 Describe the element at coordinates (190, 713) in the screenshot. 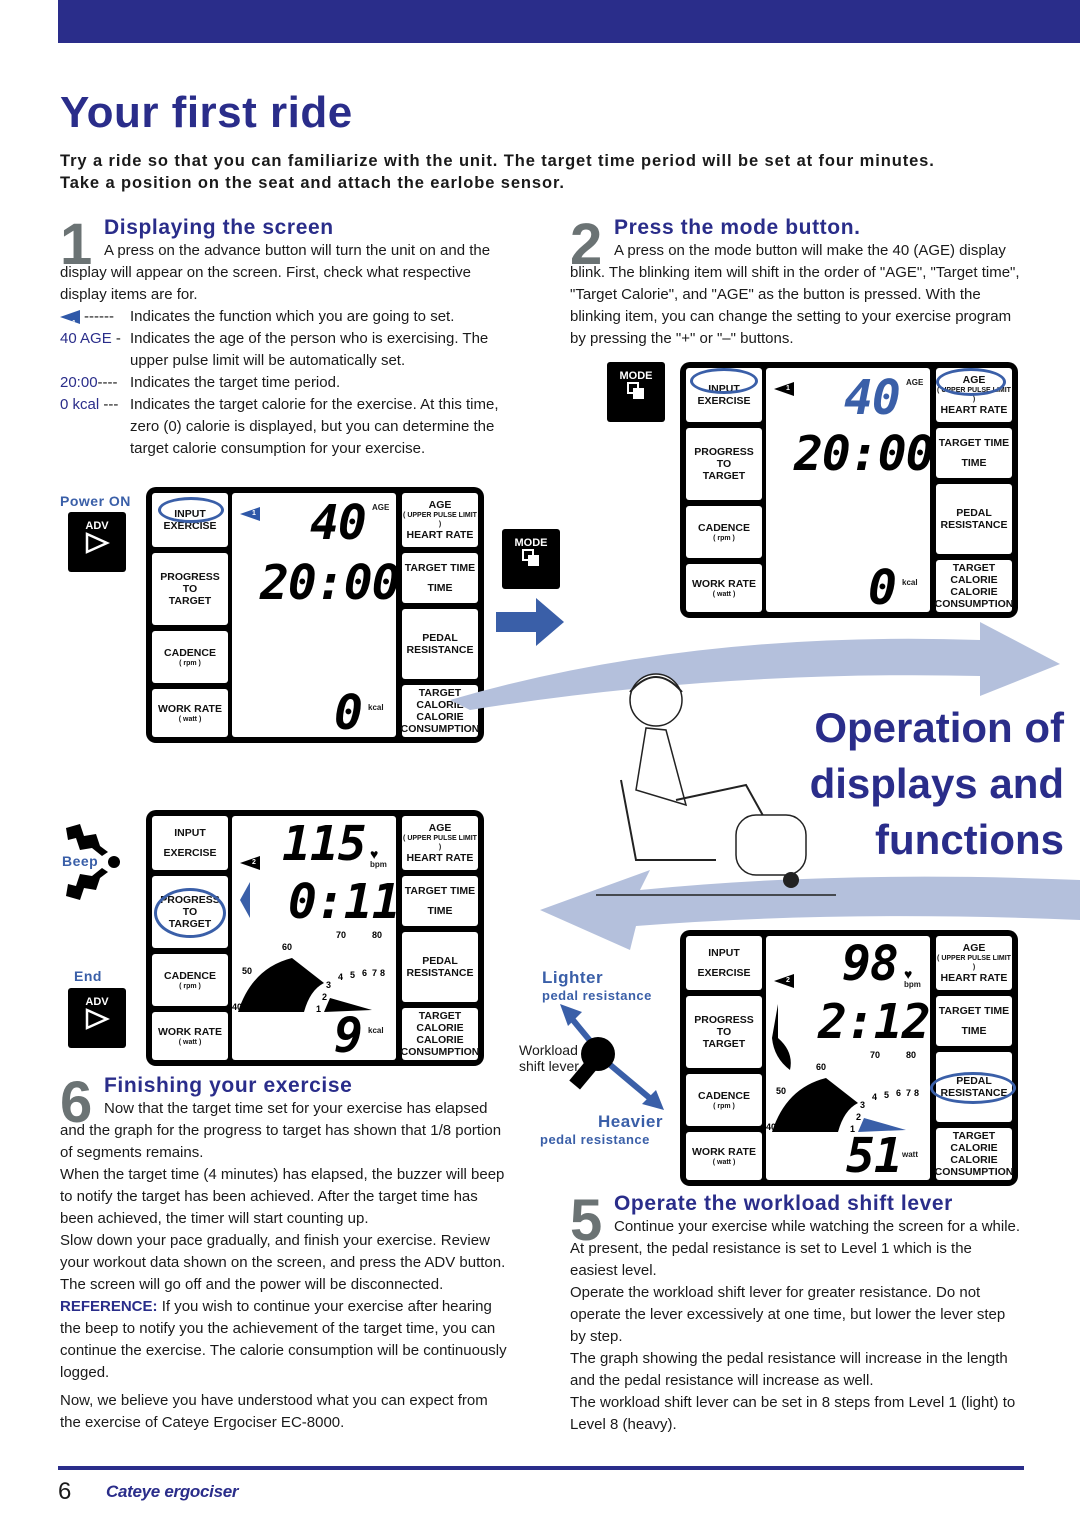

I see `work-rate-cell: WORK RATE( watt )` at that location.